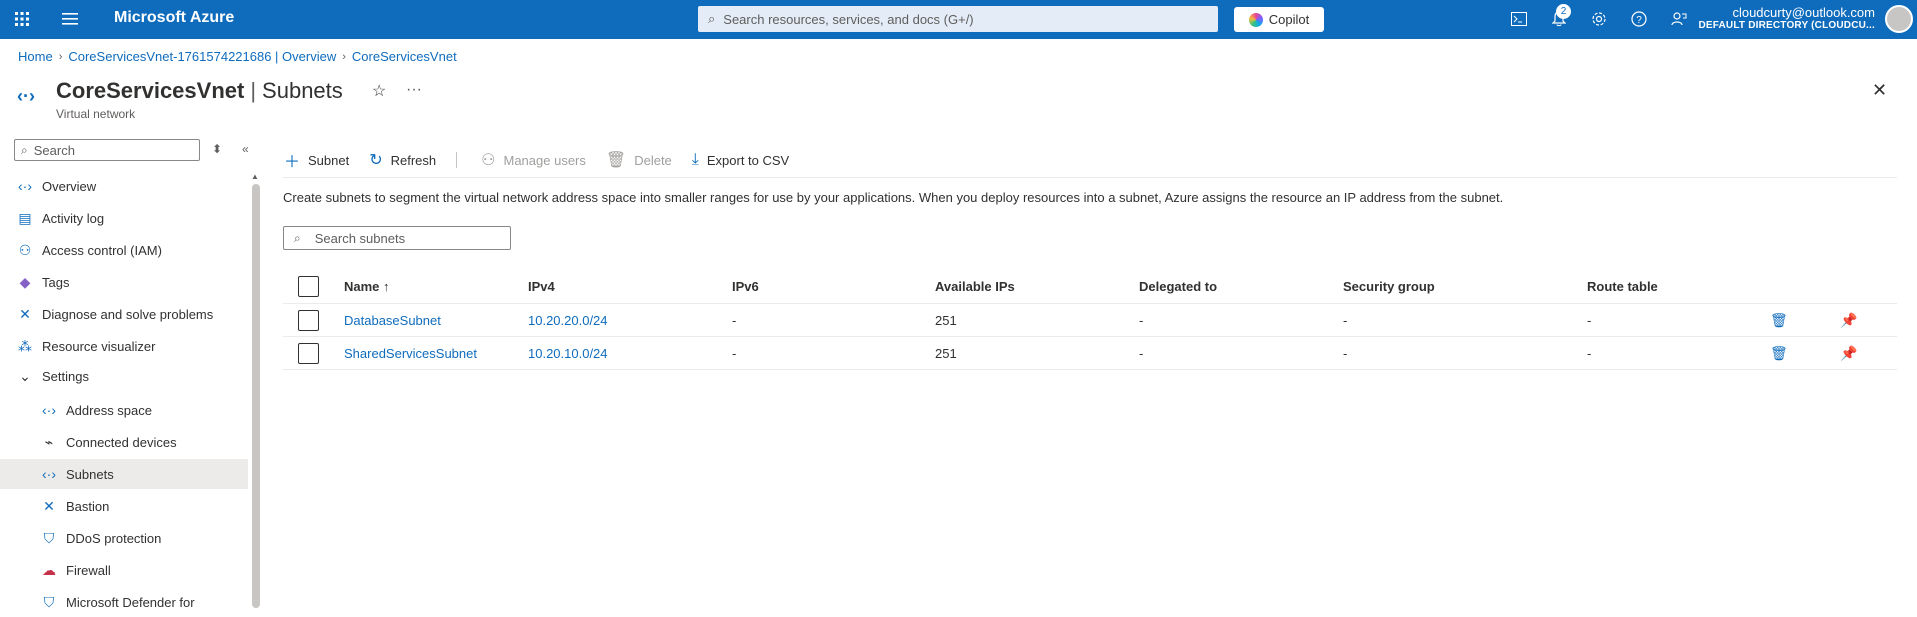  Describe the element at coordinates (150, 90) in the screenshot. I see `resource-name: CoreServicesVnet` at that location.